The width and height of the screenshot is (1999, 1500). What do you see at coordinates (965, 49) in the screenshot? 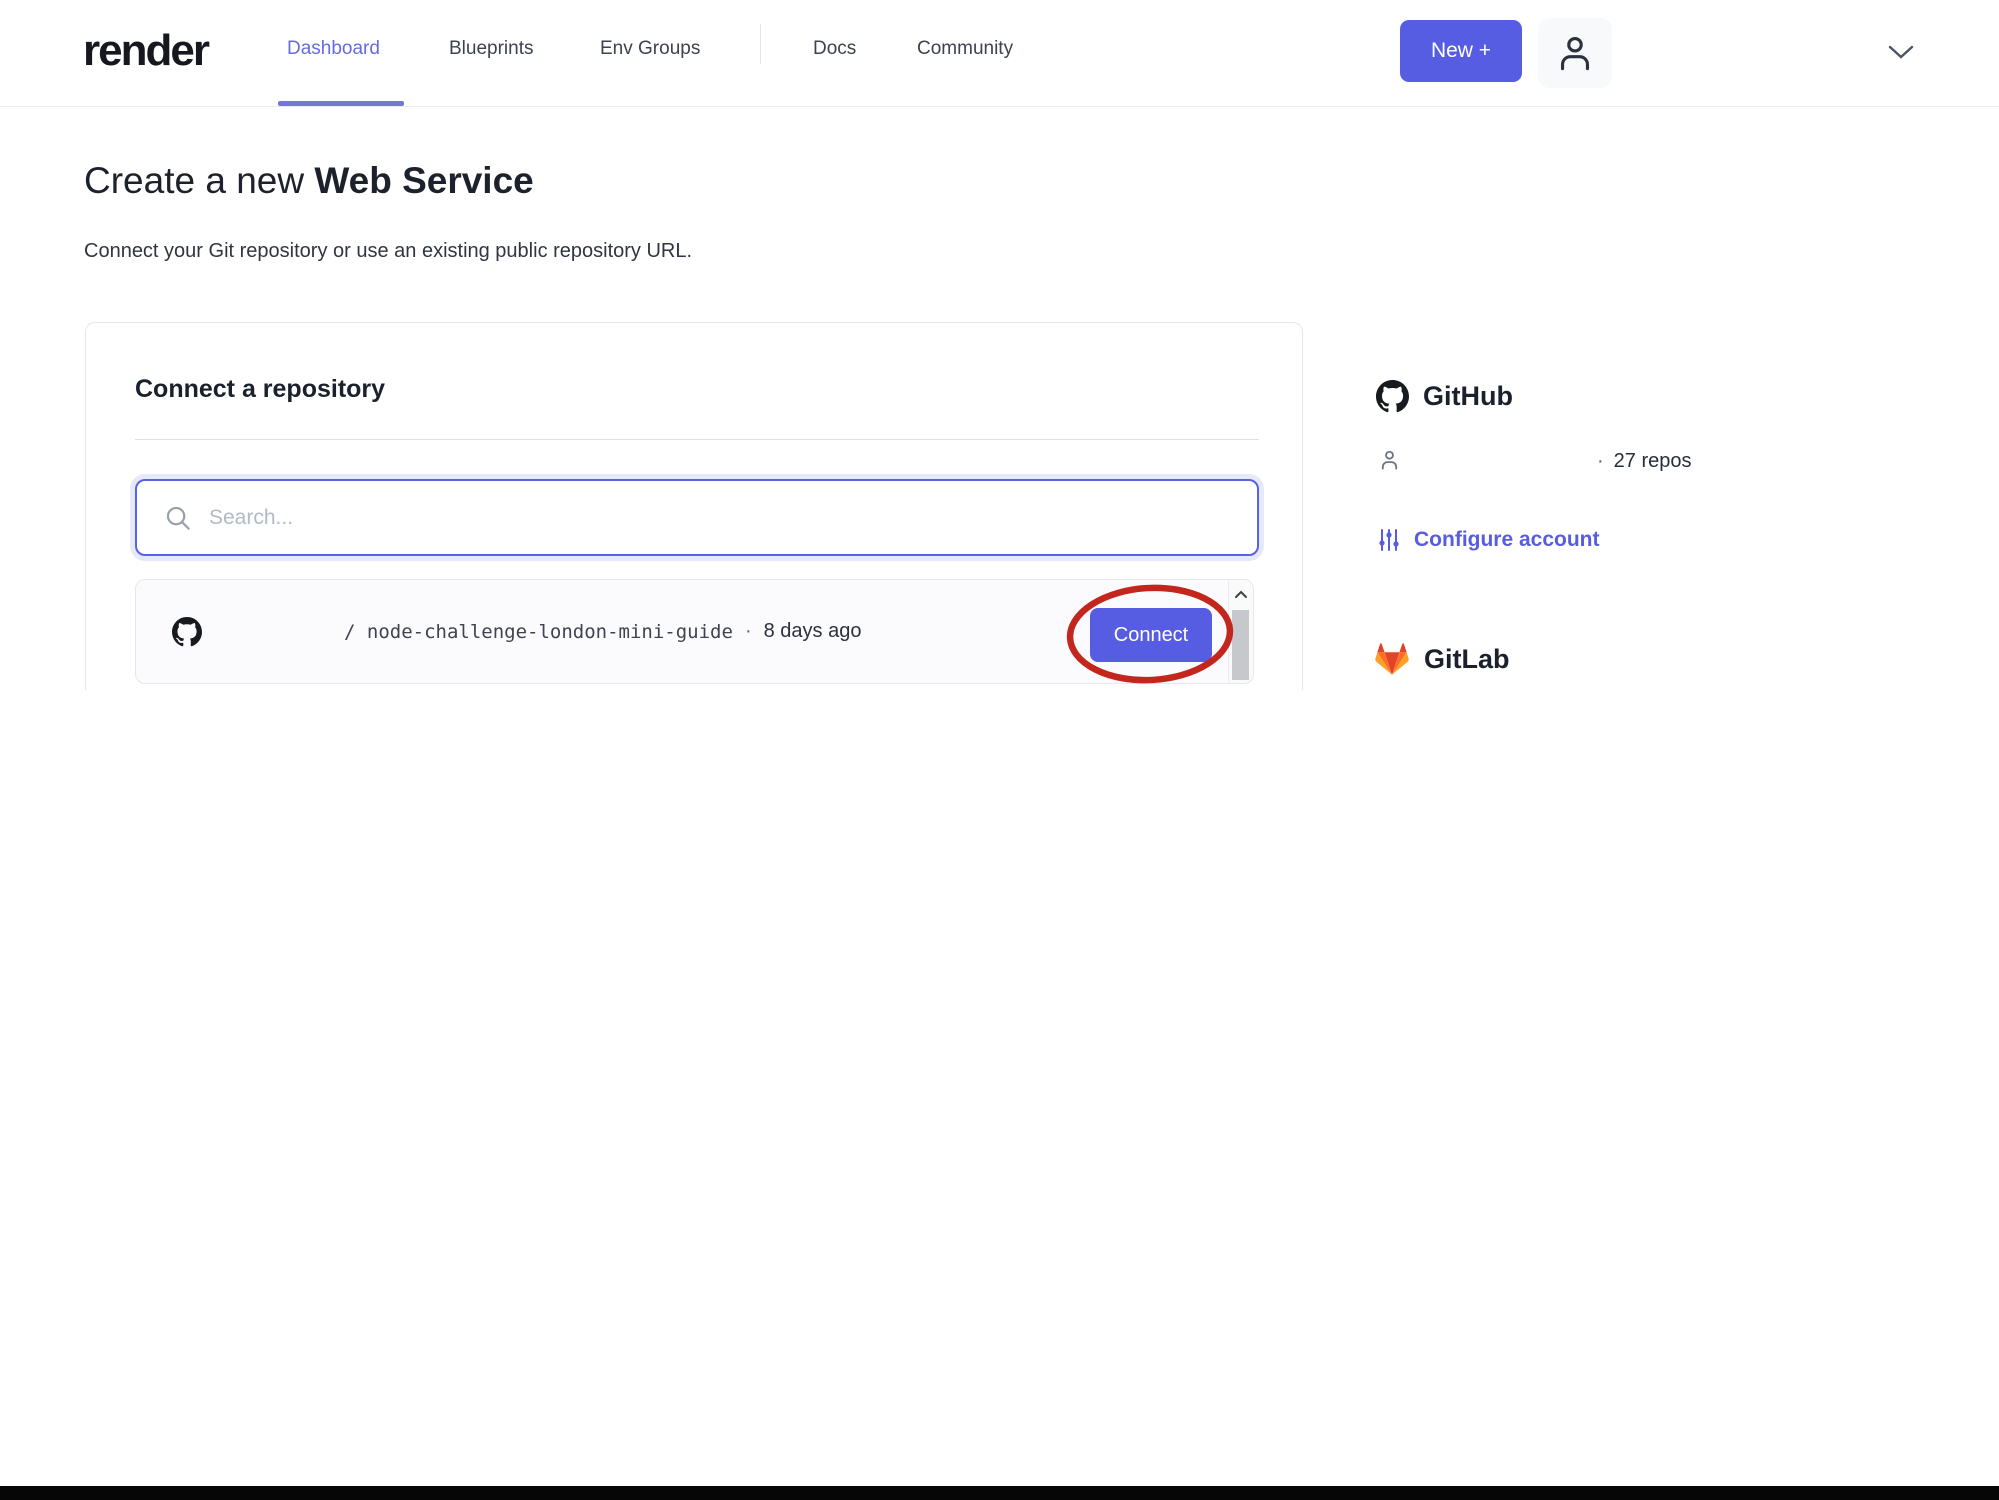
I see `nav-item-community: Community` at bounding box center [965, 49].